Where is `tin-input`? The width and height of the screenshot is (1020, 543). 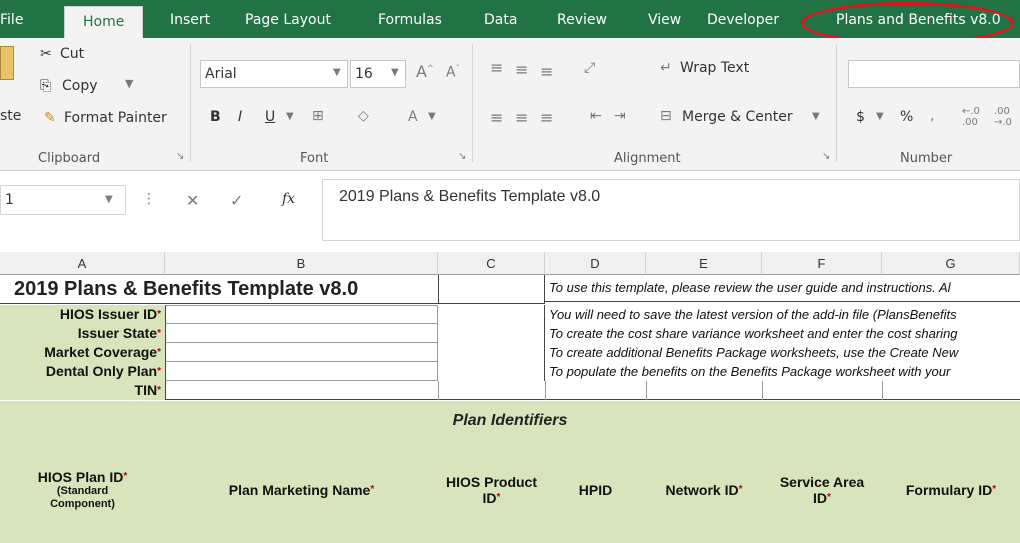 tin-input is located at coordinates (592, 390).